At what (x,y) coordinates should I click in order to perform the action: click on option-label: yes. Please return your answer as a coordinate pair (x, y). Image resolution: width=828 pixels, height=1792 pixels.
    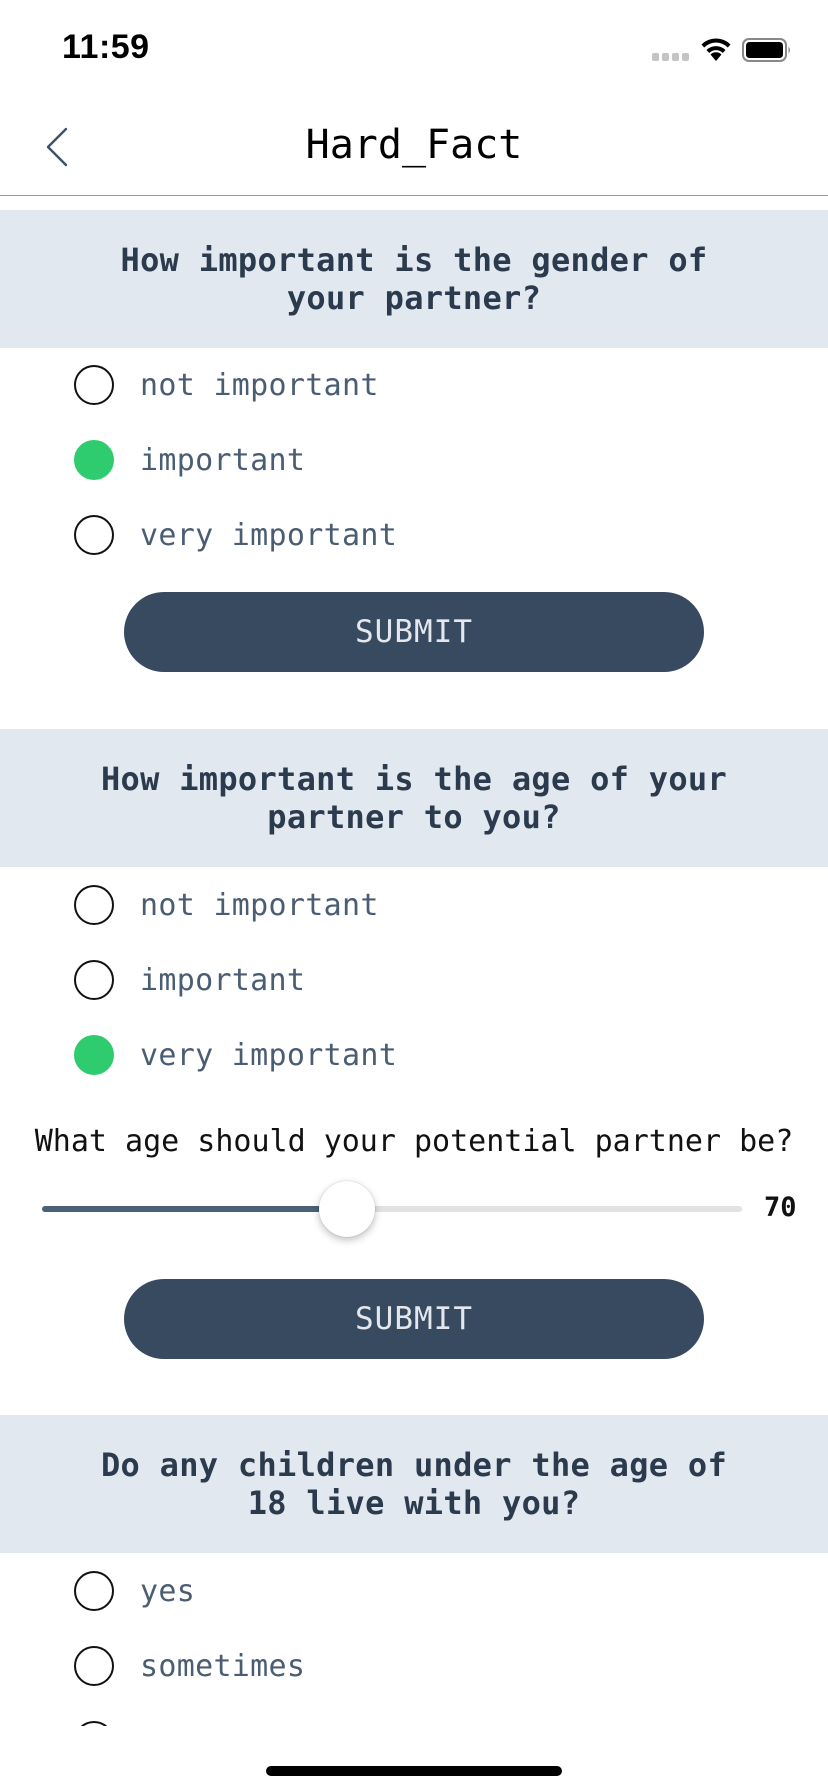
    Looking at the image, I should click on (168, 1591).